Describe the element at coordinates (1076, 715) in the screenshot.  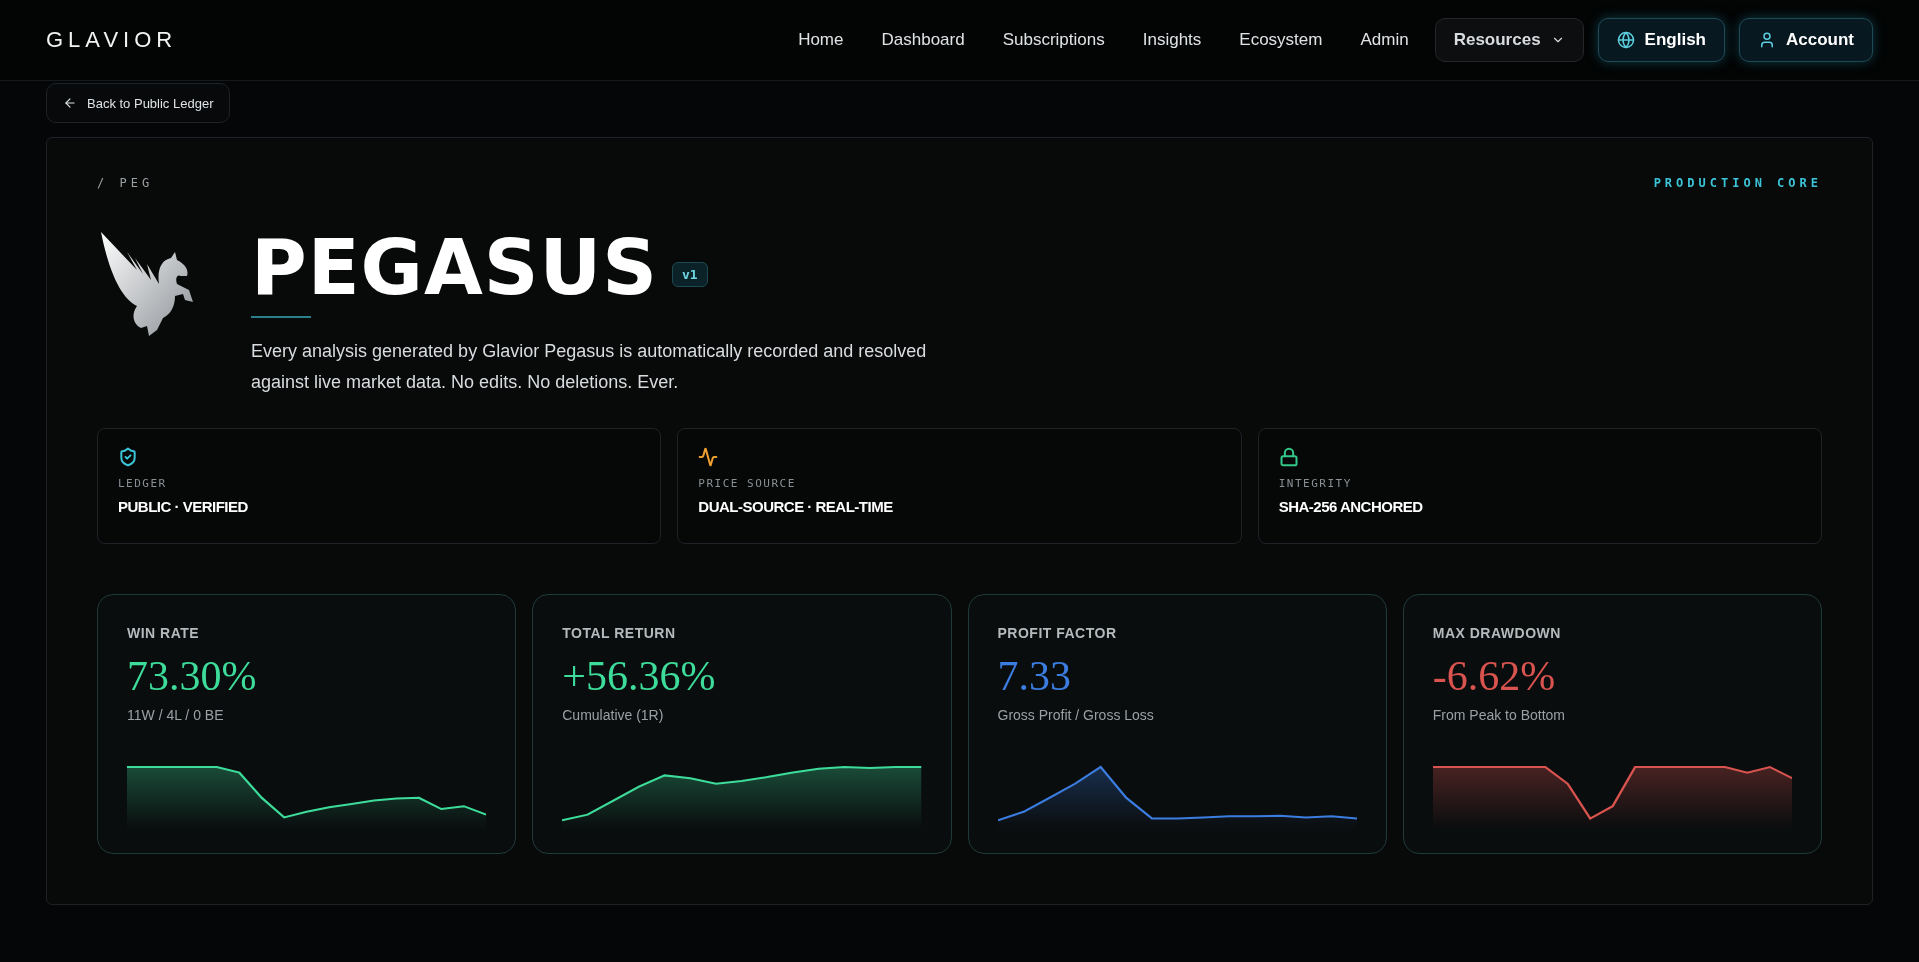
I see `metric-caption: Gross Profit / Gross Loss` at that location.